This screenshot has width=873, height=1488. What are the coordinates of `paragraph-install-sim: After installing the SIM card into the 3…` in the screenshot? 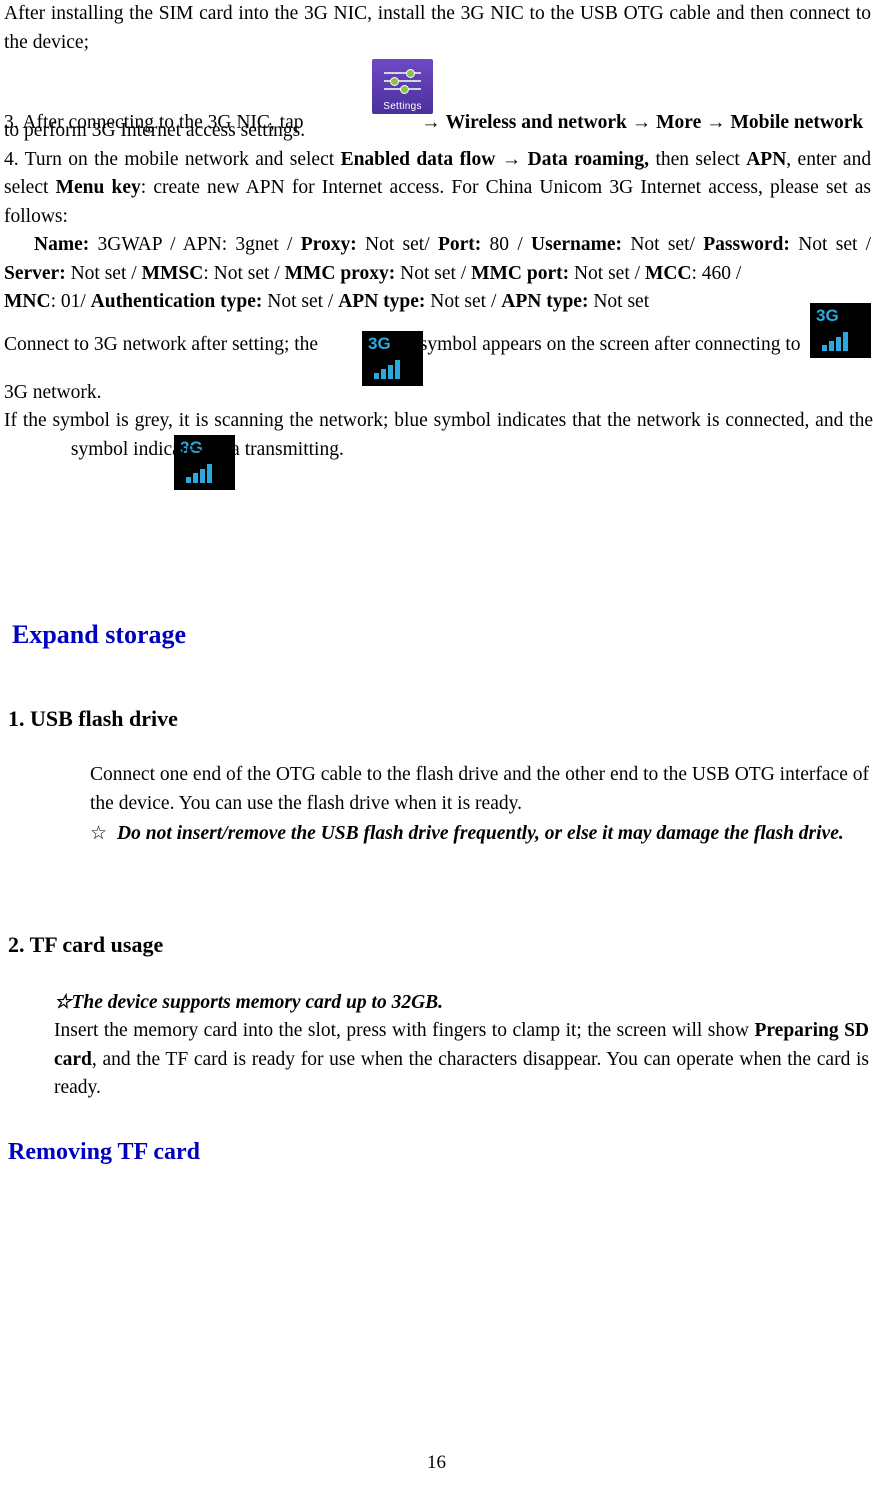 It's located at (437, 28).